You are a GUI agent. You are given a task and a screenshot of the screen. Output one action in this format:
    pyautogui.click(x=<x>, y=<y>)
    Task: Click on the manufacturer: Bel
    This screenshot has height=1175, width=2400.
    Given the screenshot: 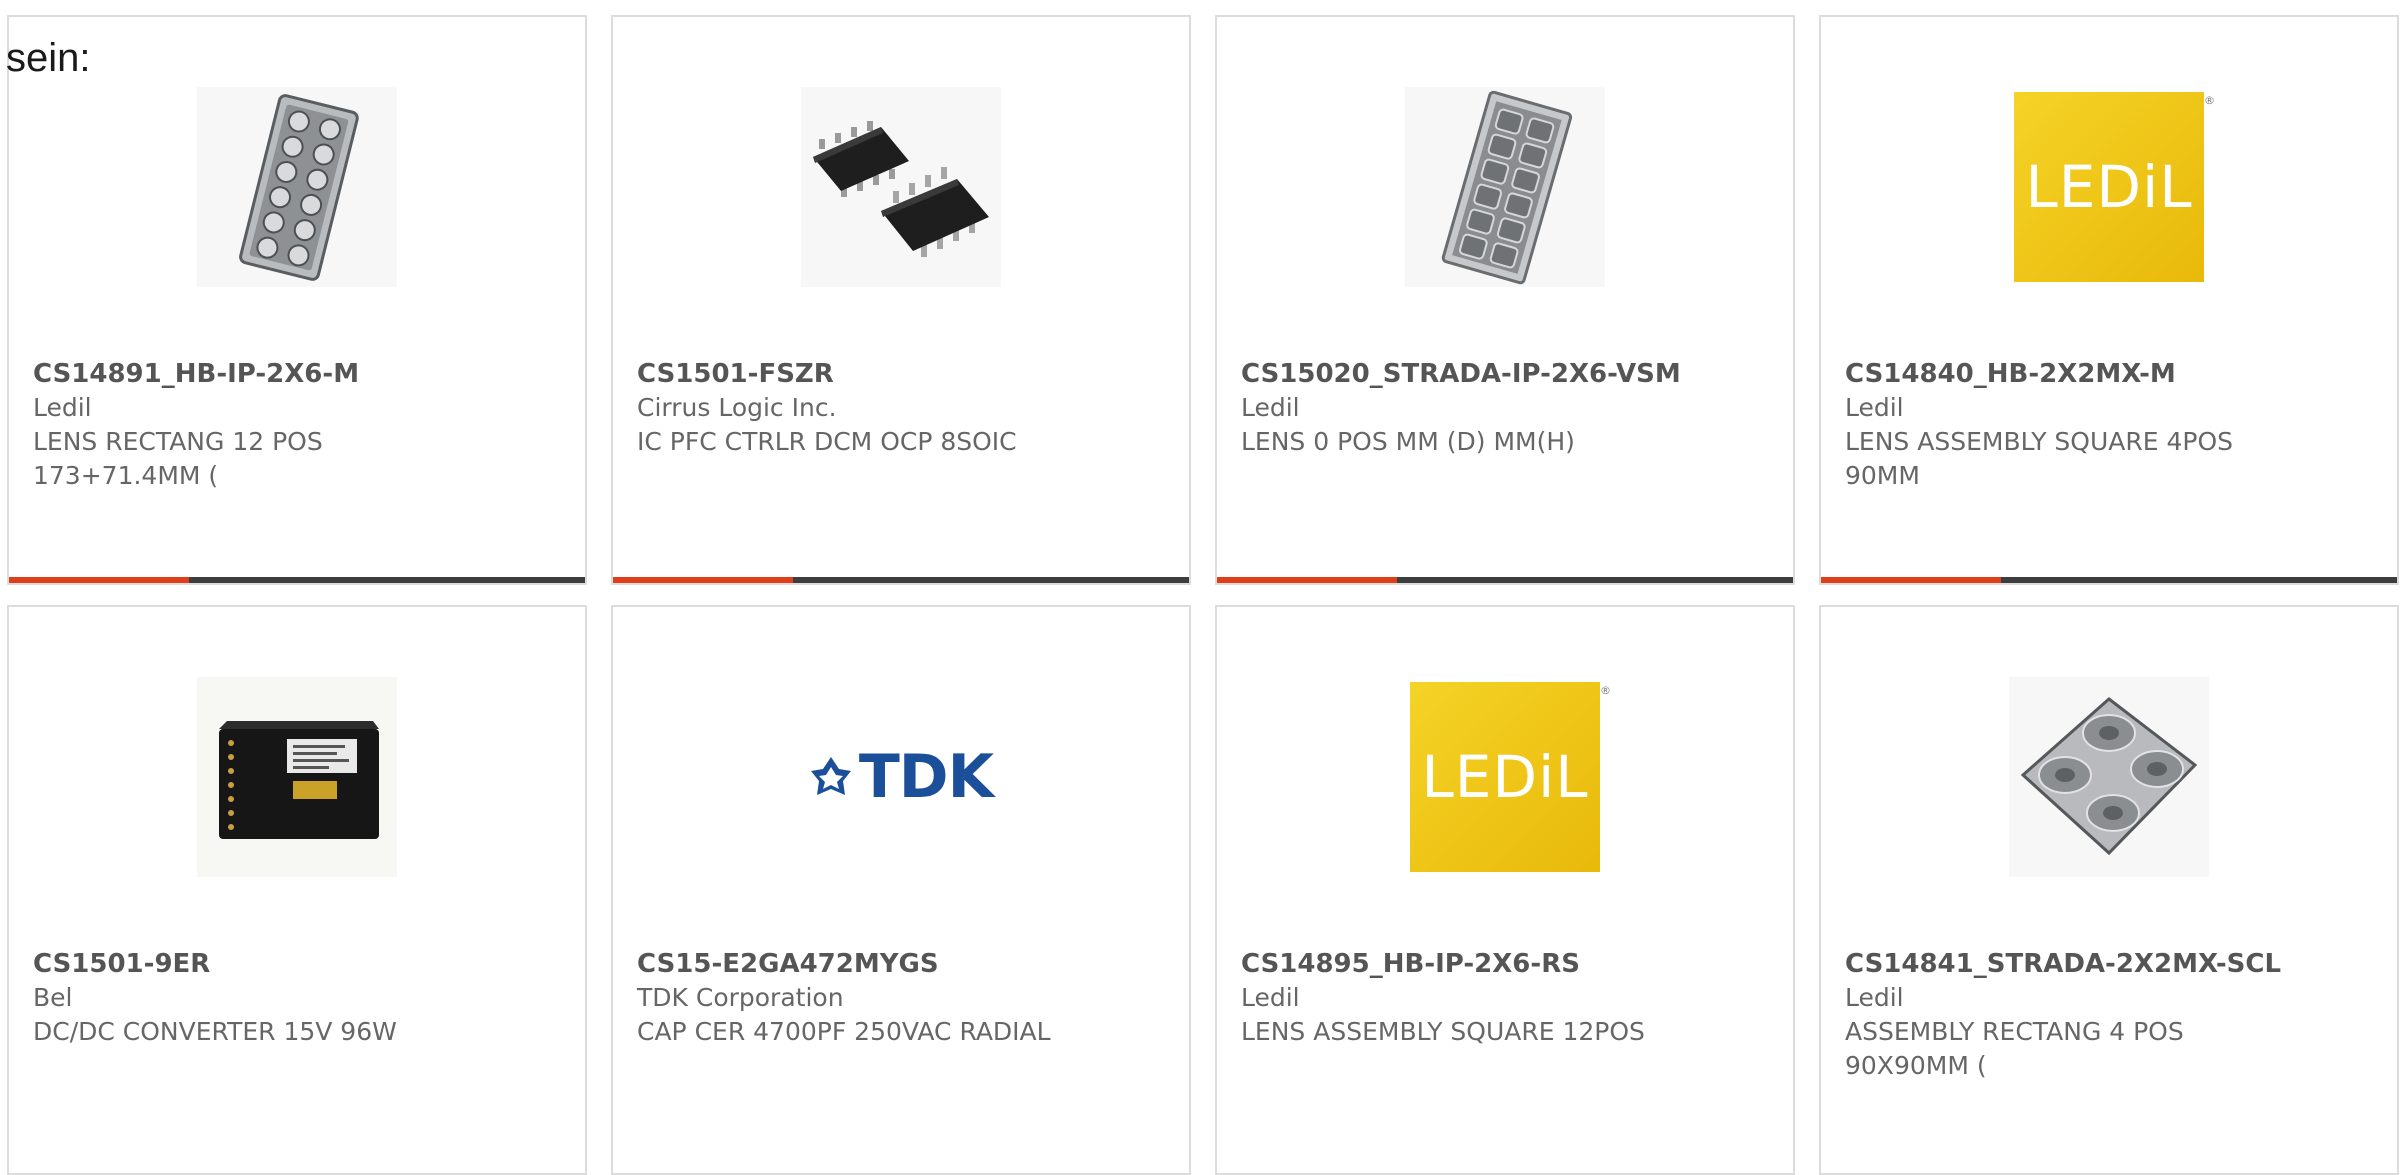 What is the action you would take?
    pyautogui.click(x=53, y=997)
    